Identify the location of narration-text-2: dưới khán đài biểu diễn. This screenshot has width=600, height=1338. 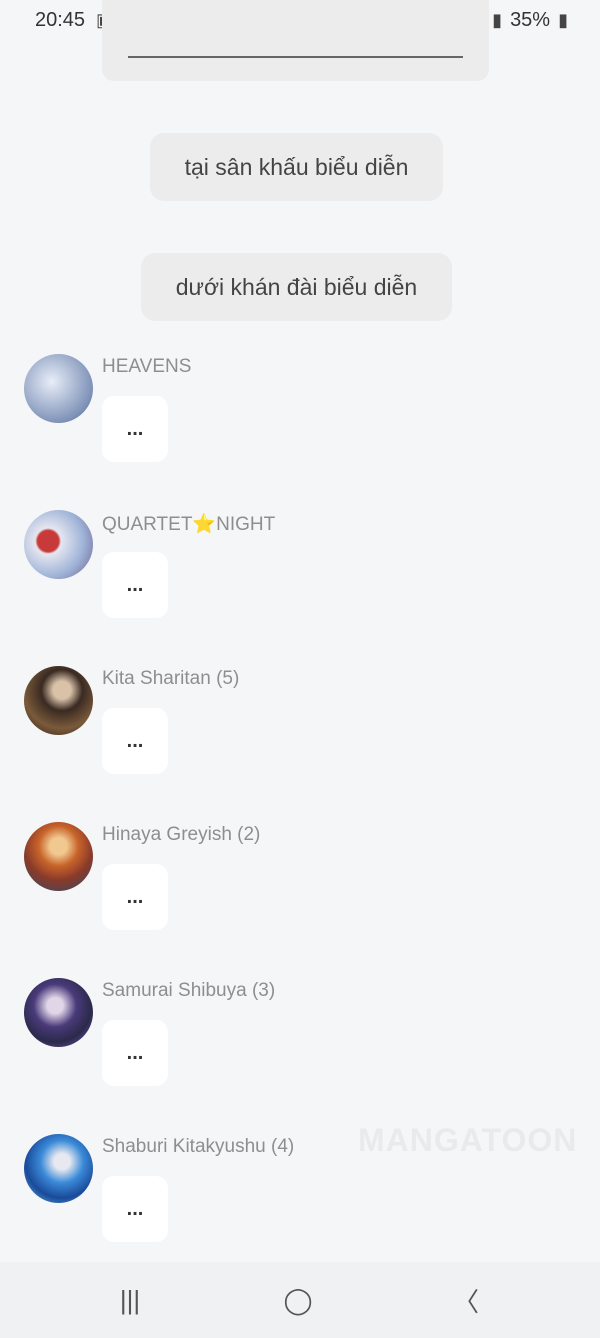
(296, 286).